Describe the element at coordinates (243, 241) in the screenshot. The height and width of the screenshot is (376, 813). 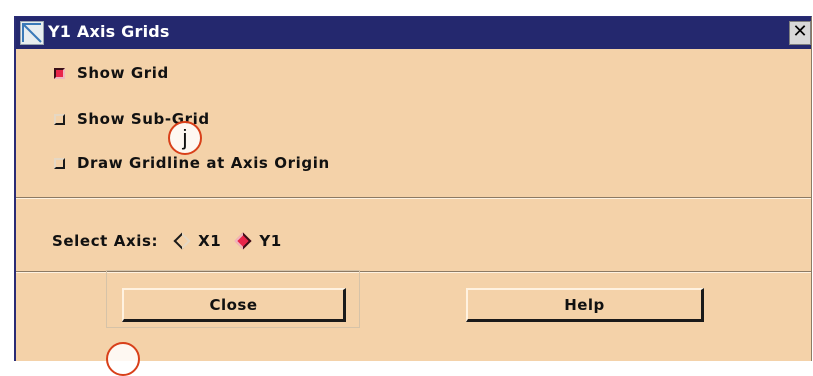
I see `y1-radio` at that location.